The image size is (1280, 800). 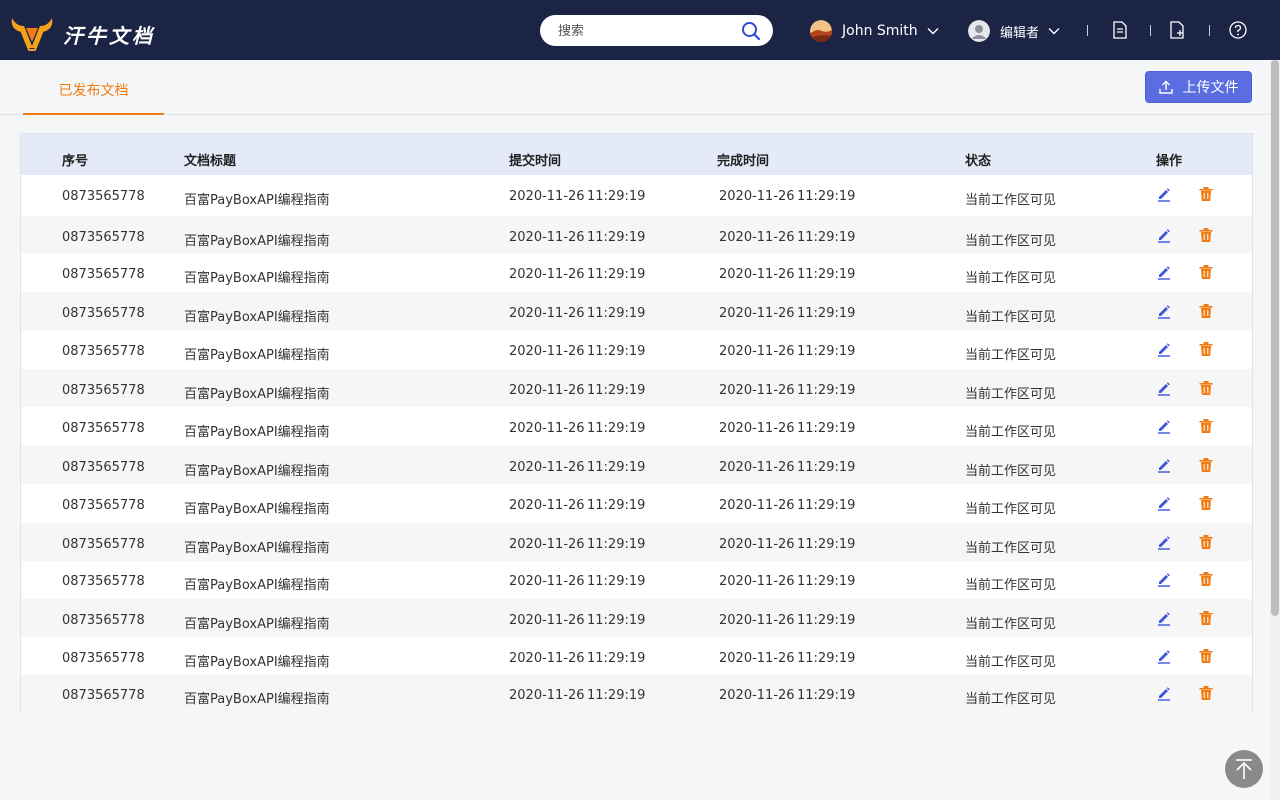 I want to click on arrow-up-icon, so click(x=1244, y=769).